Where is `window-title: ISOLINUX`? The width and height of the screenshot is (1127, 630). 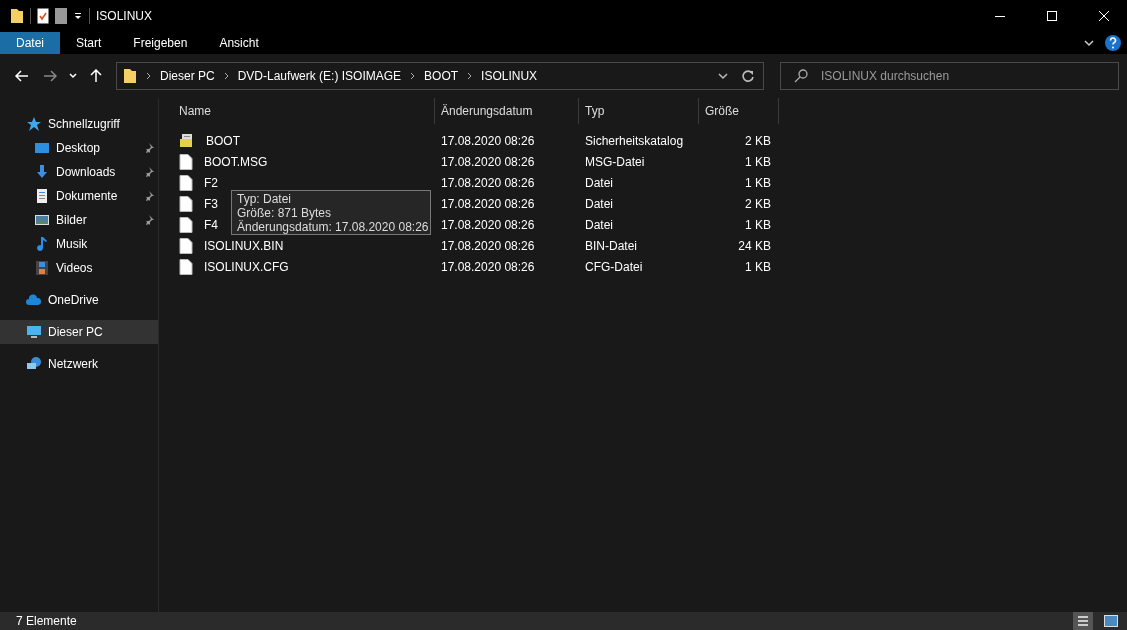 window-title: ISOLINUX is located at coordinates (124, 16).